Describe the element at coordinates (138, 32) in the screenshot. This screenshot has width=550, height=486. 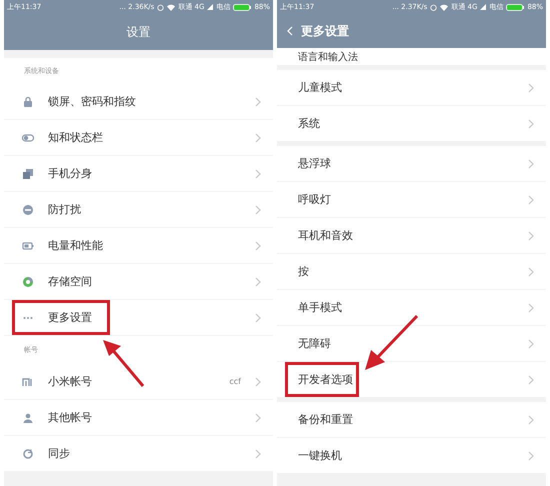
I see `screen-title: 设置` at that location.